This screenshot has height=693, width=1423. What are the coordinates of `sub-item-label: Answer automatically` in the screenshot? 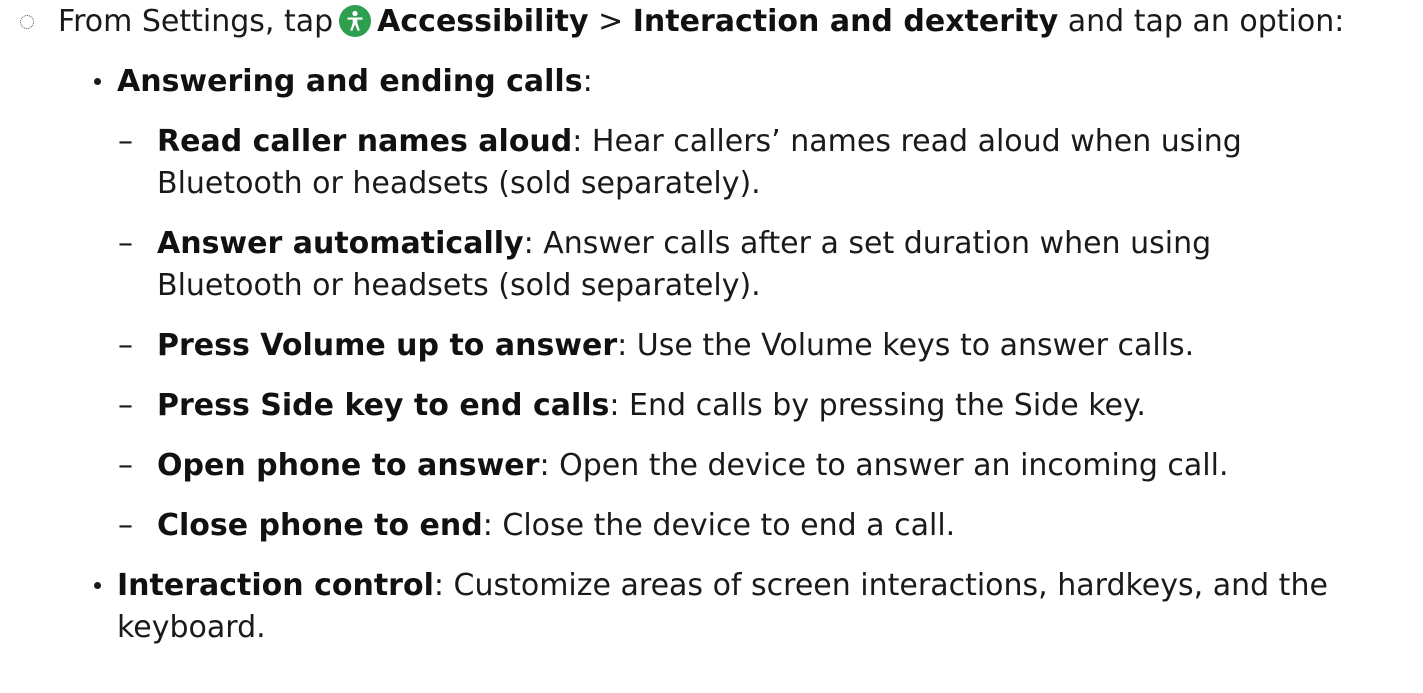 It's located at (340, 243).